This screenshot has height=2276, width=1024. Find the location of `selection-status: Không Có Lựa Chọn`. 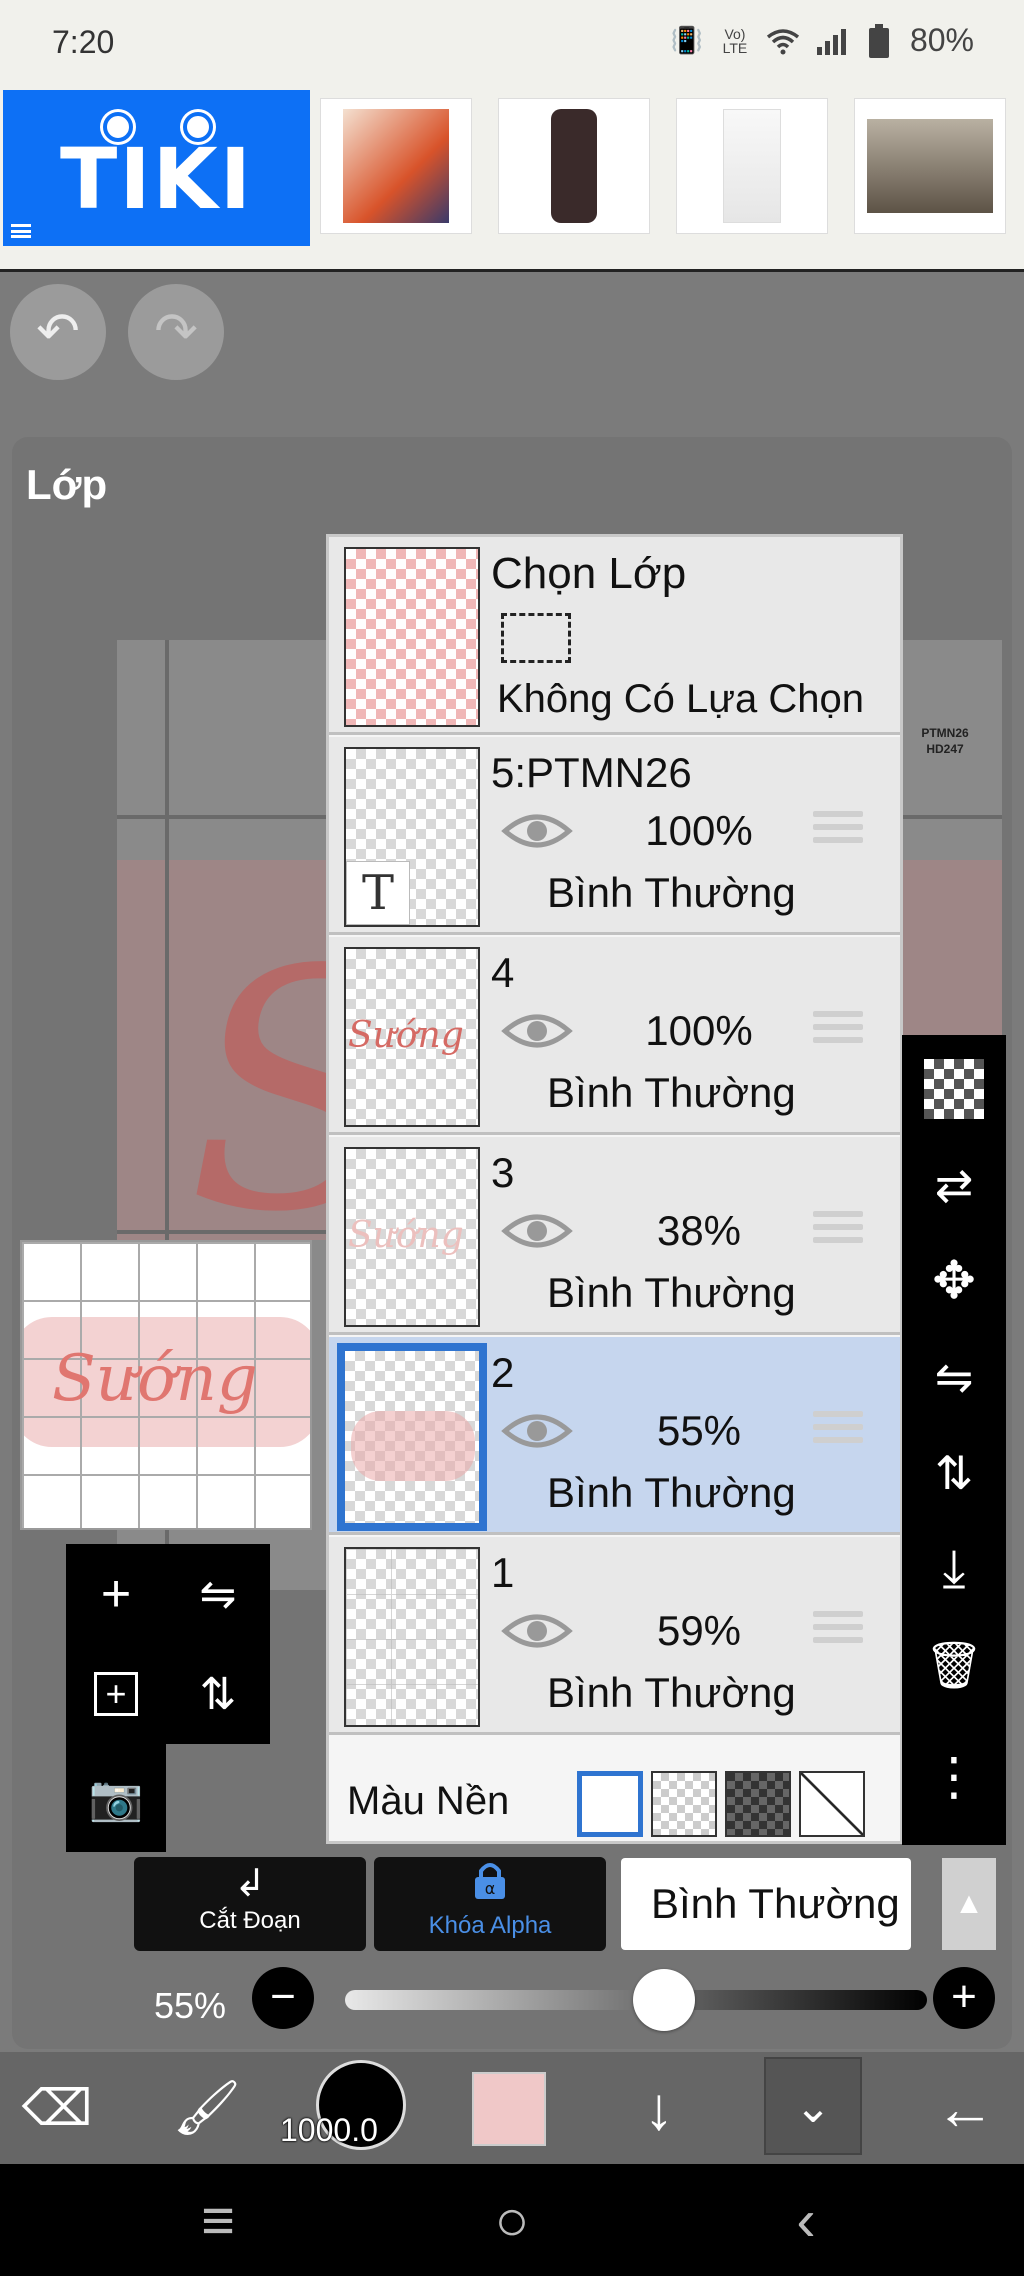

selection-status: Không Có Lựa Chọn is located at coordinates (681, 699).